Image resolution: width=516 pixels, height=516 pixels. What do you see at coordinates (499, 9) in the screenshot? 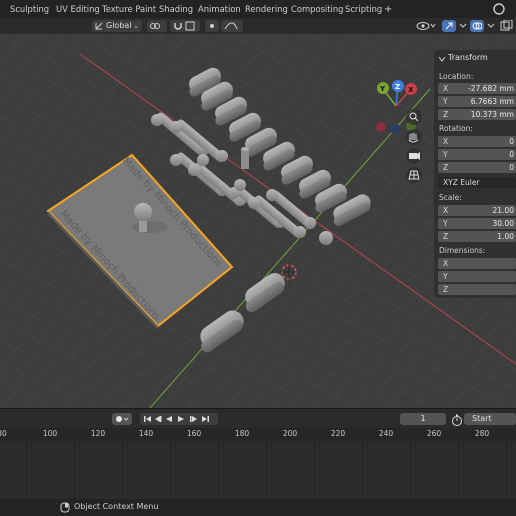
I see `scene-icon` at bounding box center [499, 9].